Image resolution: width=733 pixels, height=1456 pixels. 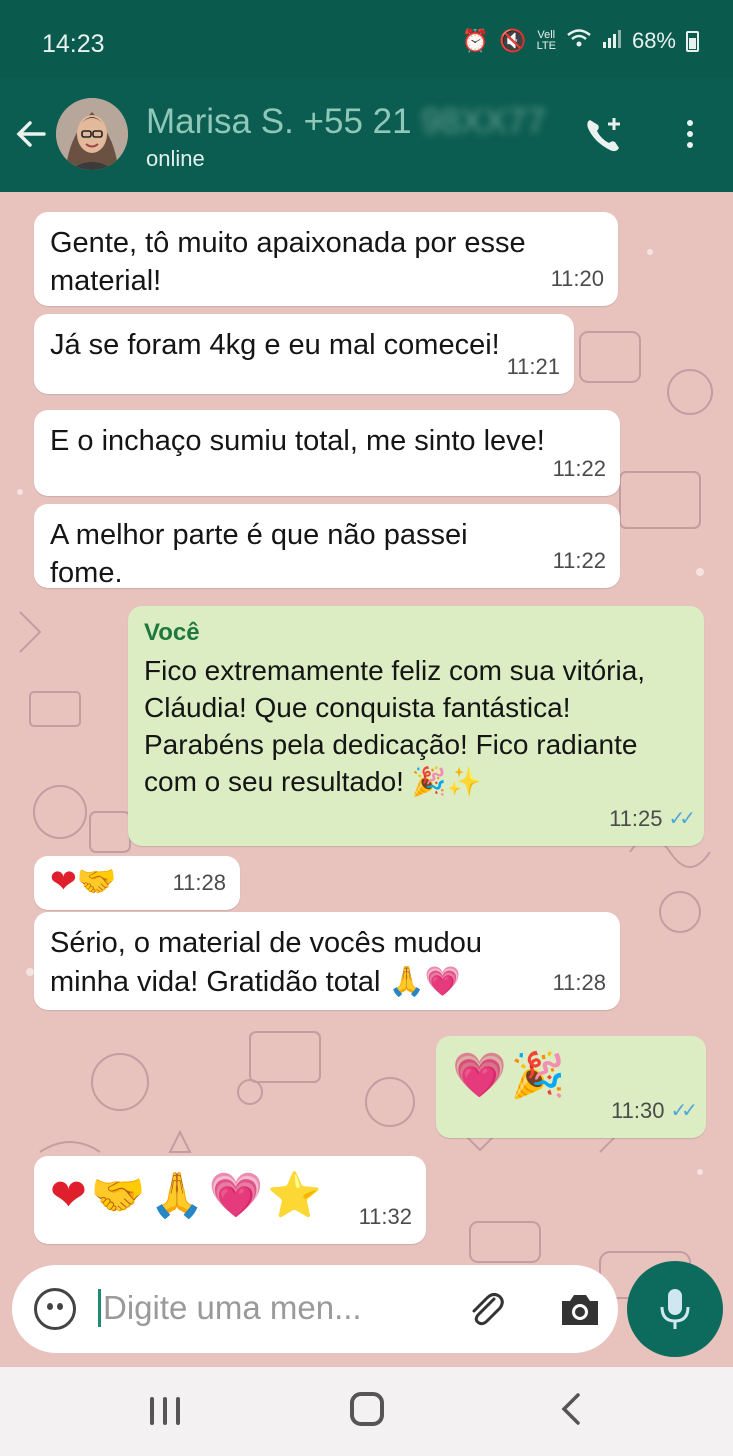 I want to click on message-text: A melhor parte é que não passei fome., so click(x=259, y=554).